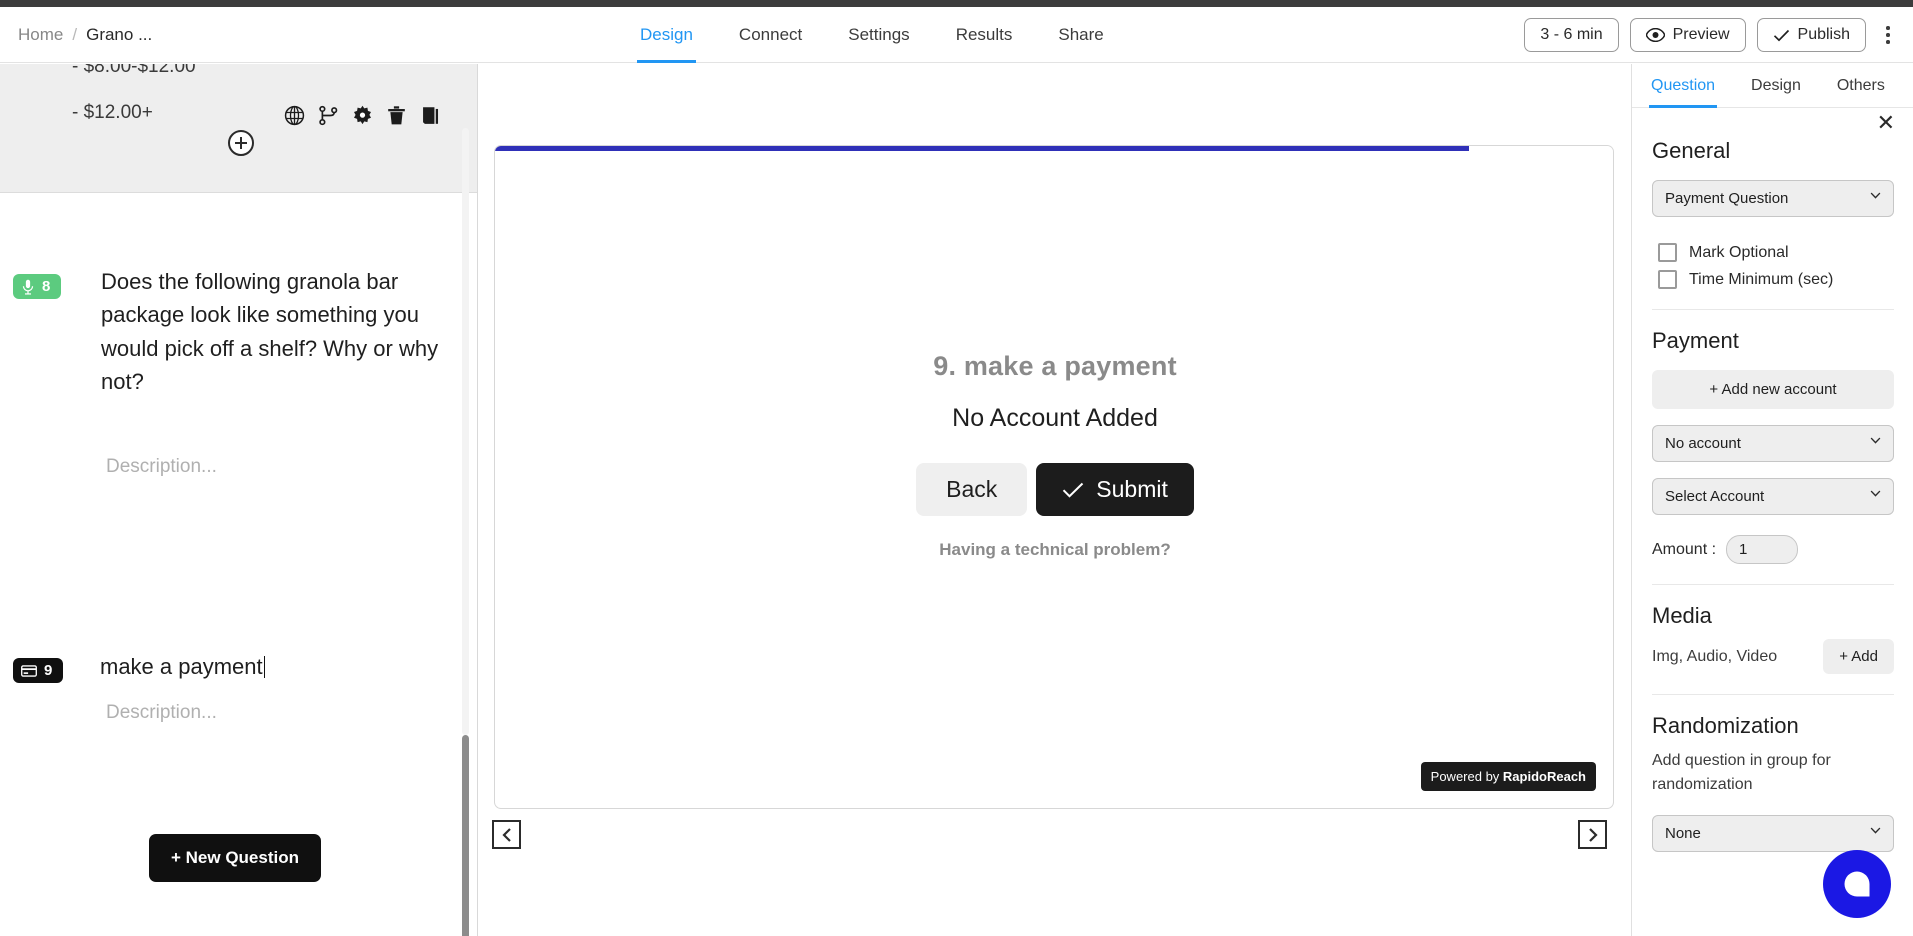 The width and height of the screenshot is (1913, 936). Describe the element at coordinates (430, 115) in the screenshot. I see `duplicate-icon` at that location.